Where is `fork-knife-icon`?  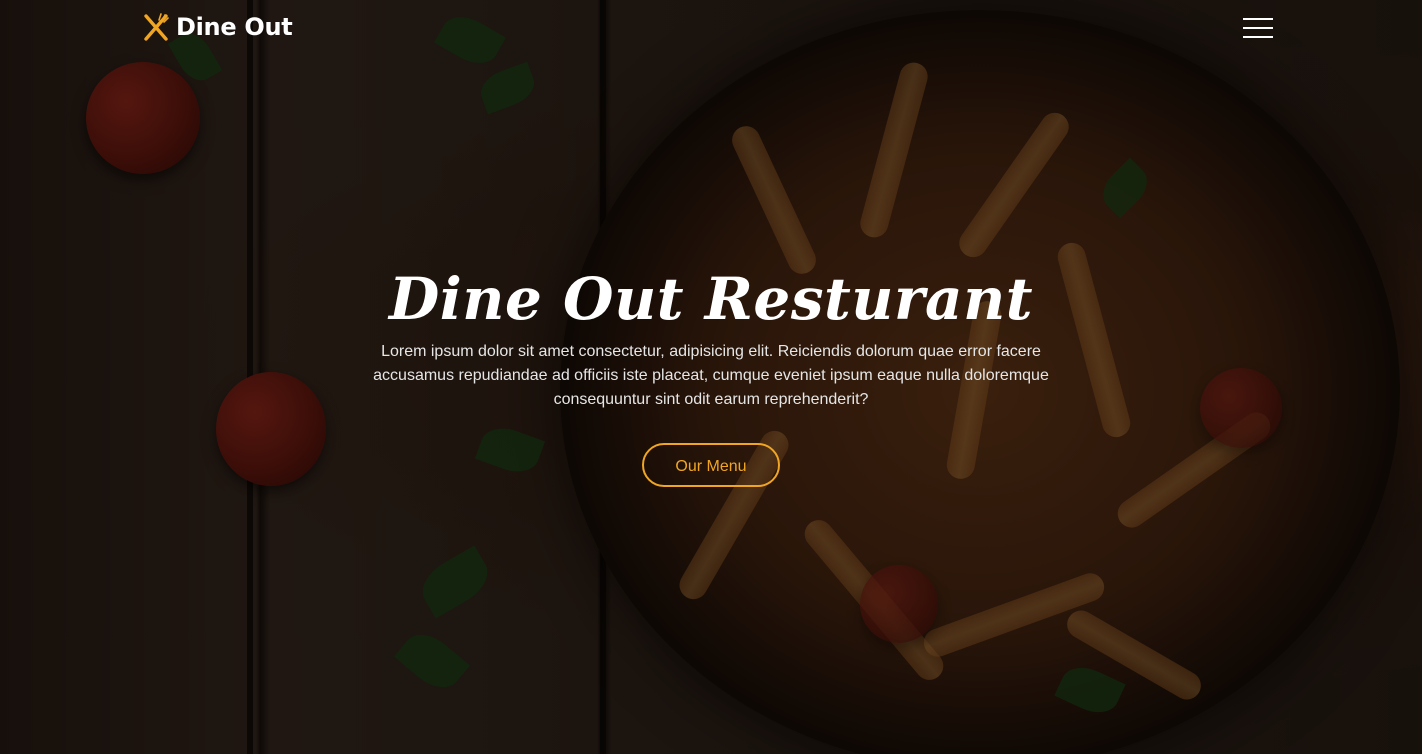 fork-knife-icon is located at coordinates (156, 27).